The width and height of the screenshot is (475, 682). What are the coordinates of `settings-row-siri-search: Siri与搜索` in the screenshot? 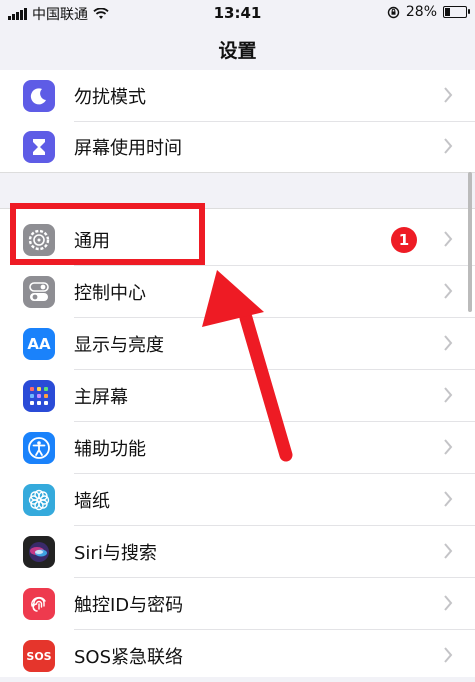 It's located at (237, 552).